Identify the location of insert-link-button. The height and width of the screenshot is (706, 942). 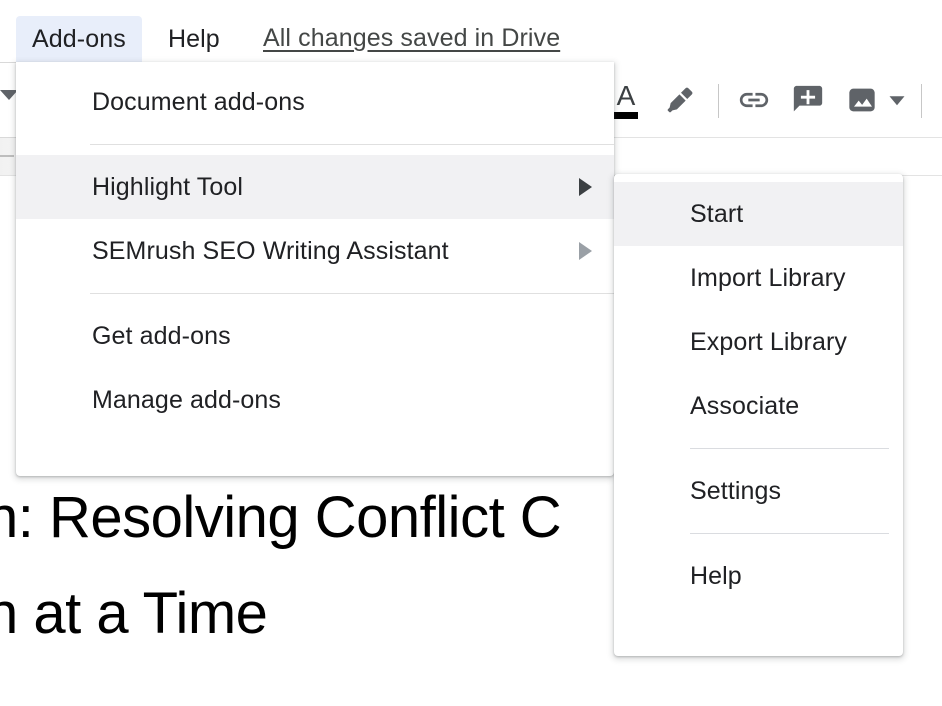
(754, 100).